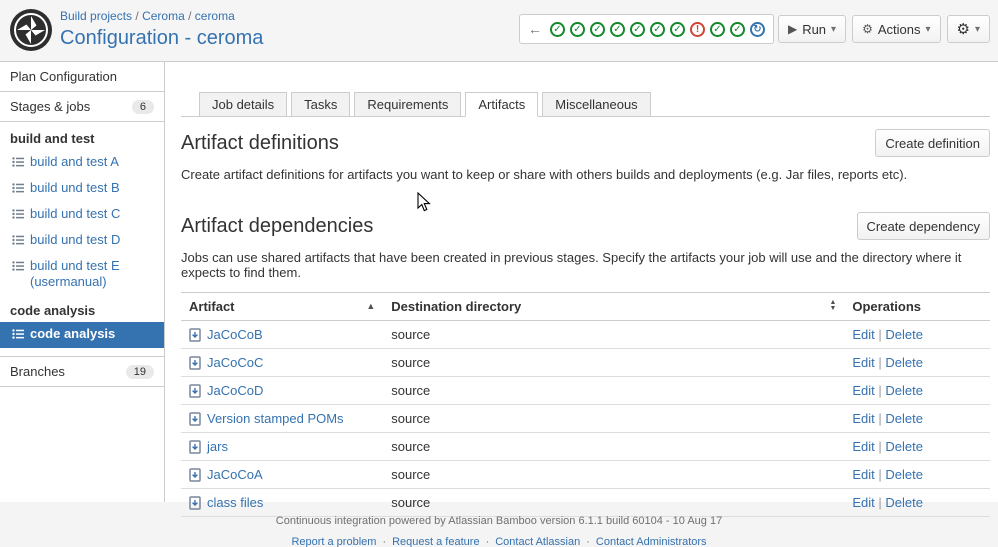 The height and width of the screenshot is (547, 998). What do you see at coordinates (82, 274) in the screenshot?
I see `sidebar-item-job: build und test E (usermanual)` at bounding box center [82, 274].